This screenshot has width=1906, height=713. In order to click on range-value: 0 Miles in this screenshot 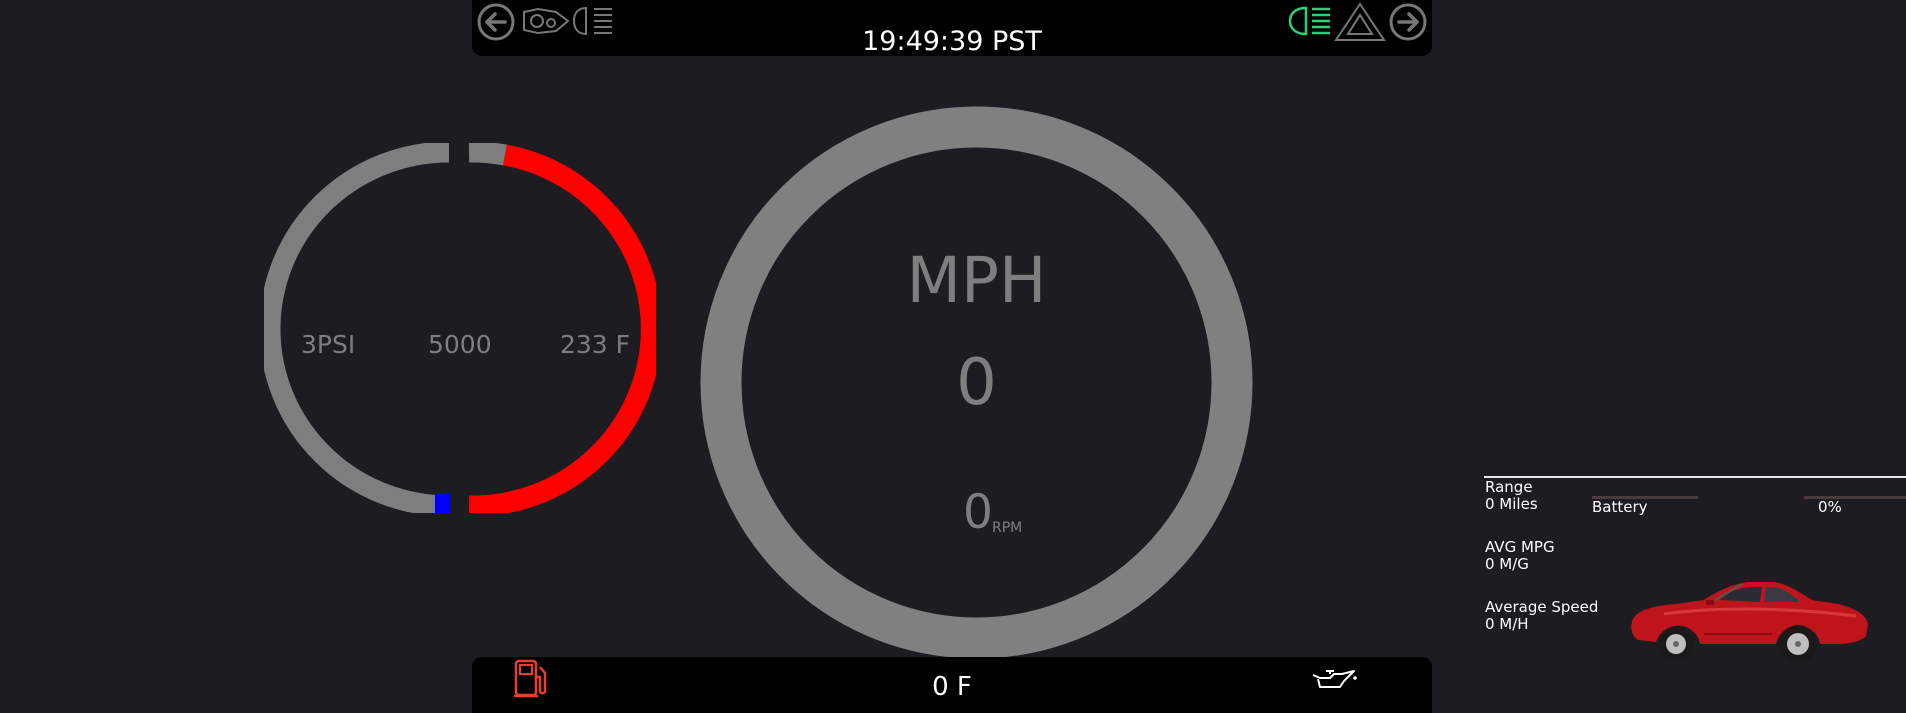, I will do `click(1511, 504)`.